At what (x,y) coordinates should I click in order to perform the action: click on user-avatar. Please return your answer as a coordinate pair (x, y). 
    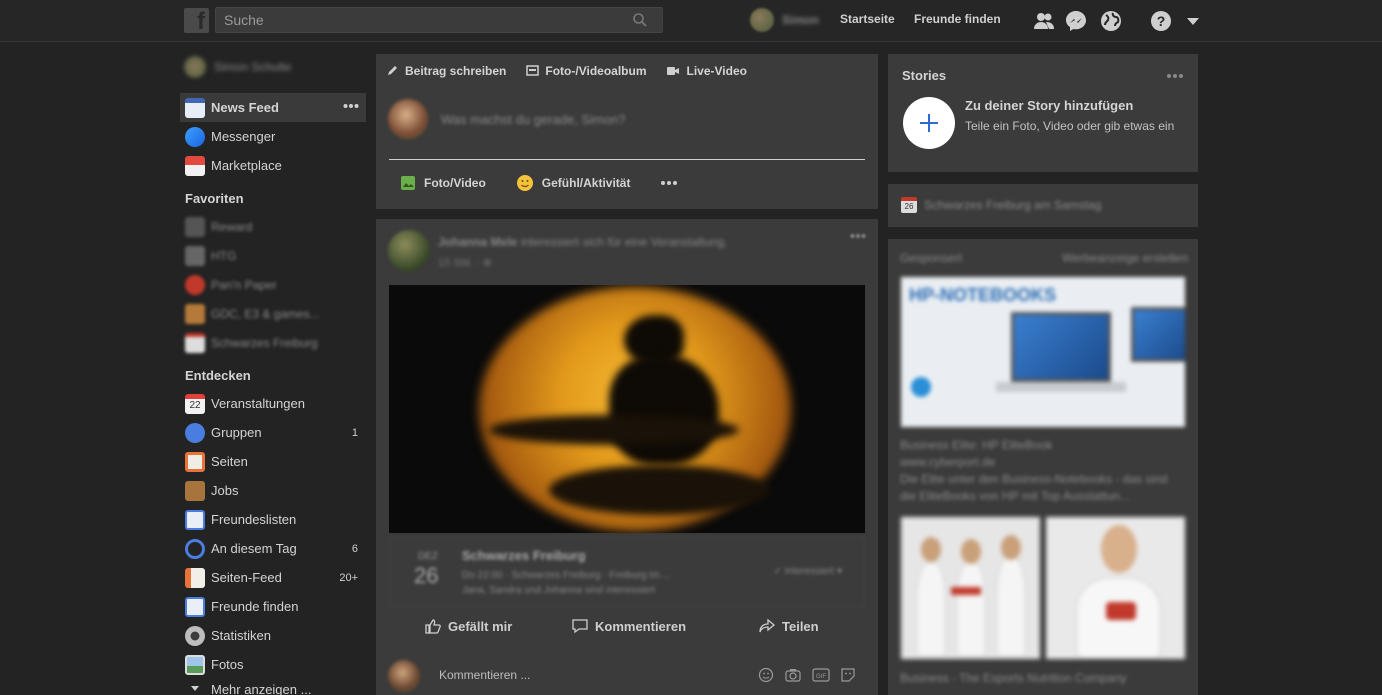
    Looking at the image, I should click on (762, 20).